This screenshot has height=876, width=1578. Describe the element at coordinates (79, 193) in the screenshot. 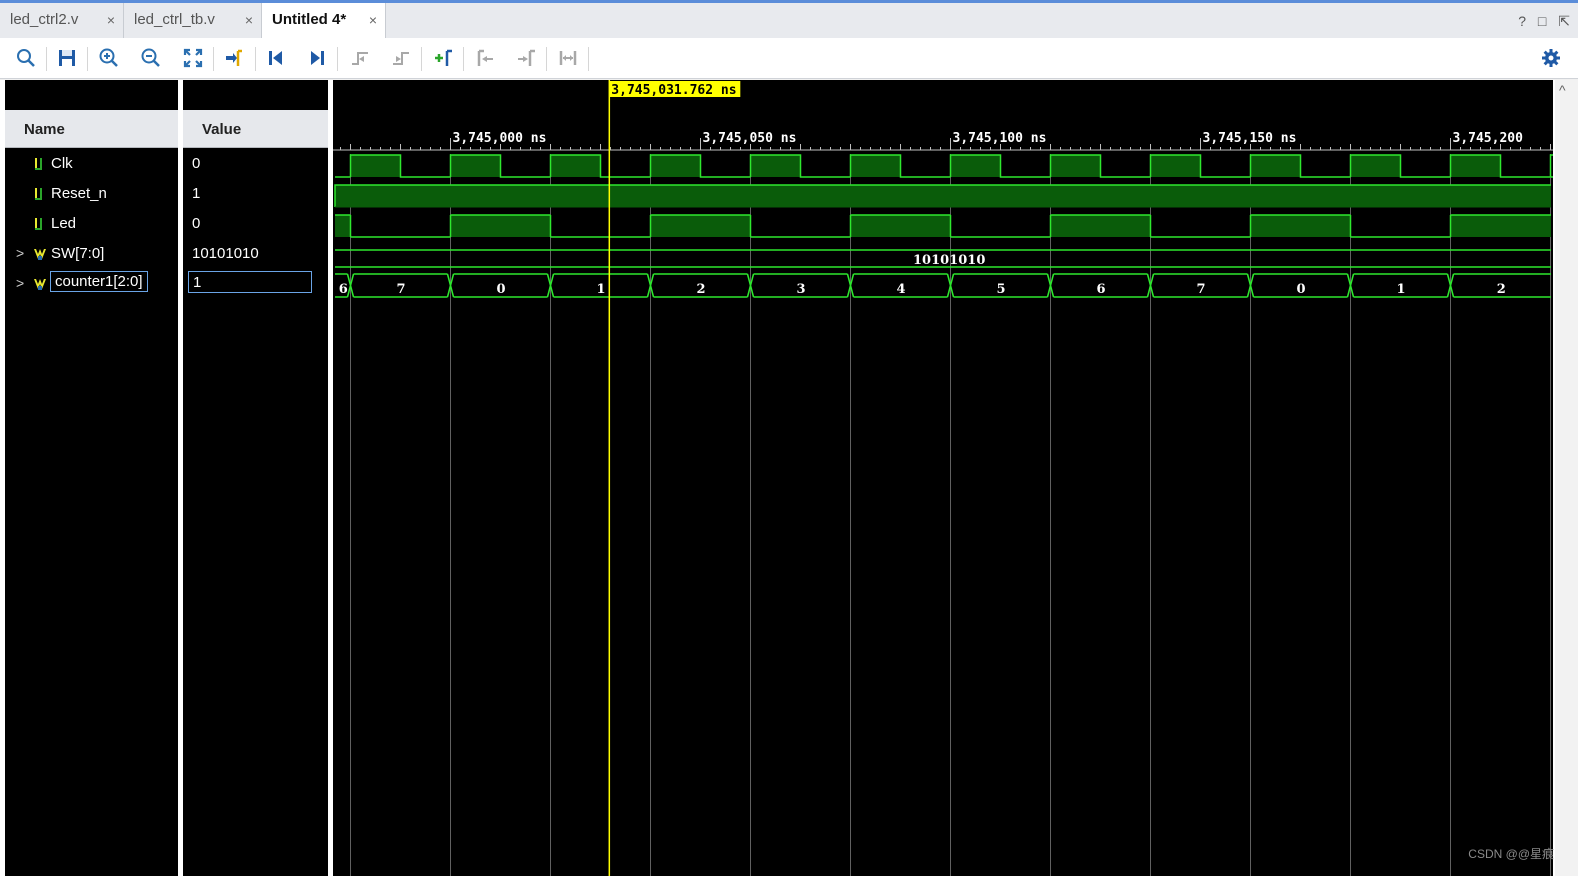

I see `signal-name: Reset_n` at that location.